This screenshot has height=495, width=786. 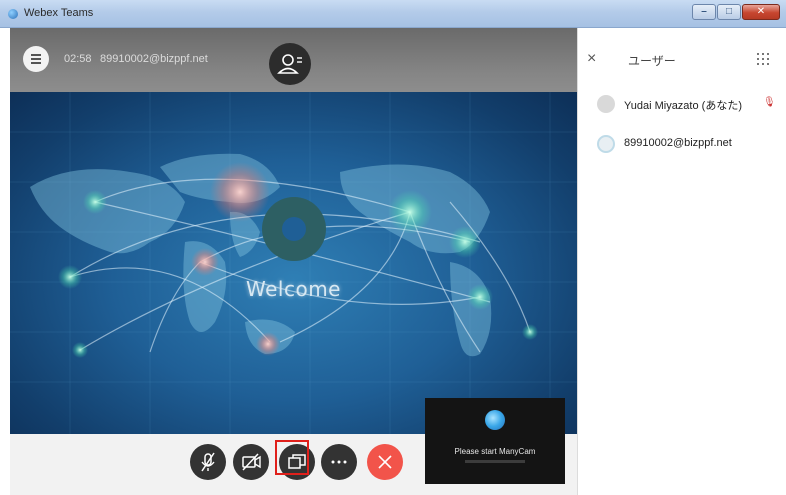 I want to click on camera-off-icon, so click(x=251, y=462).